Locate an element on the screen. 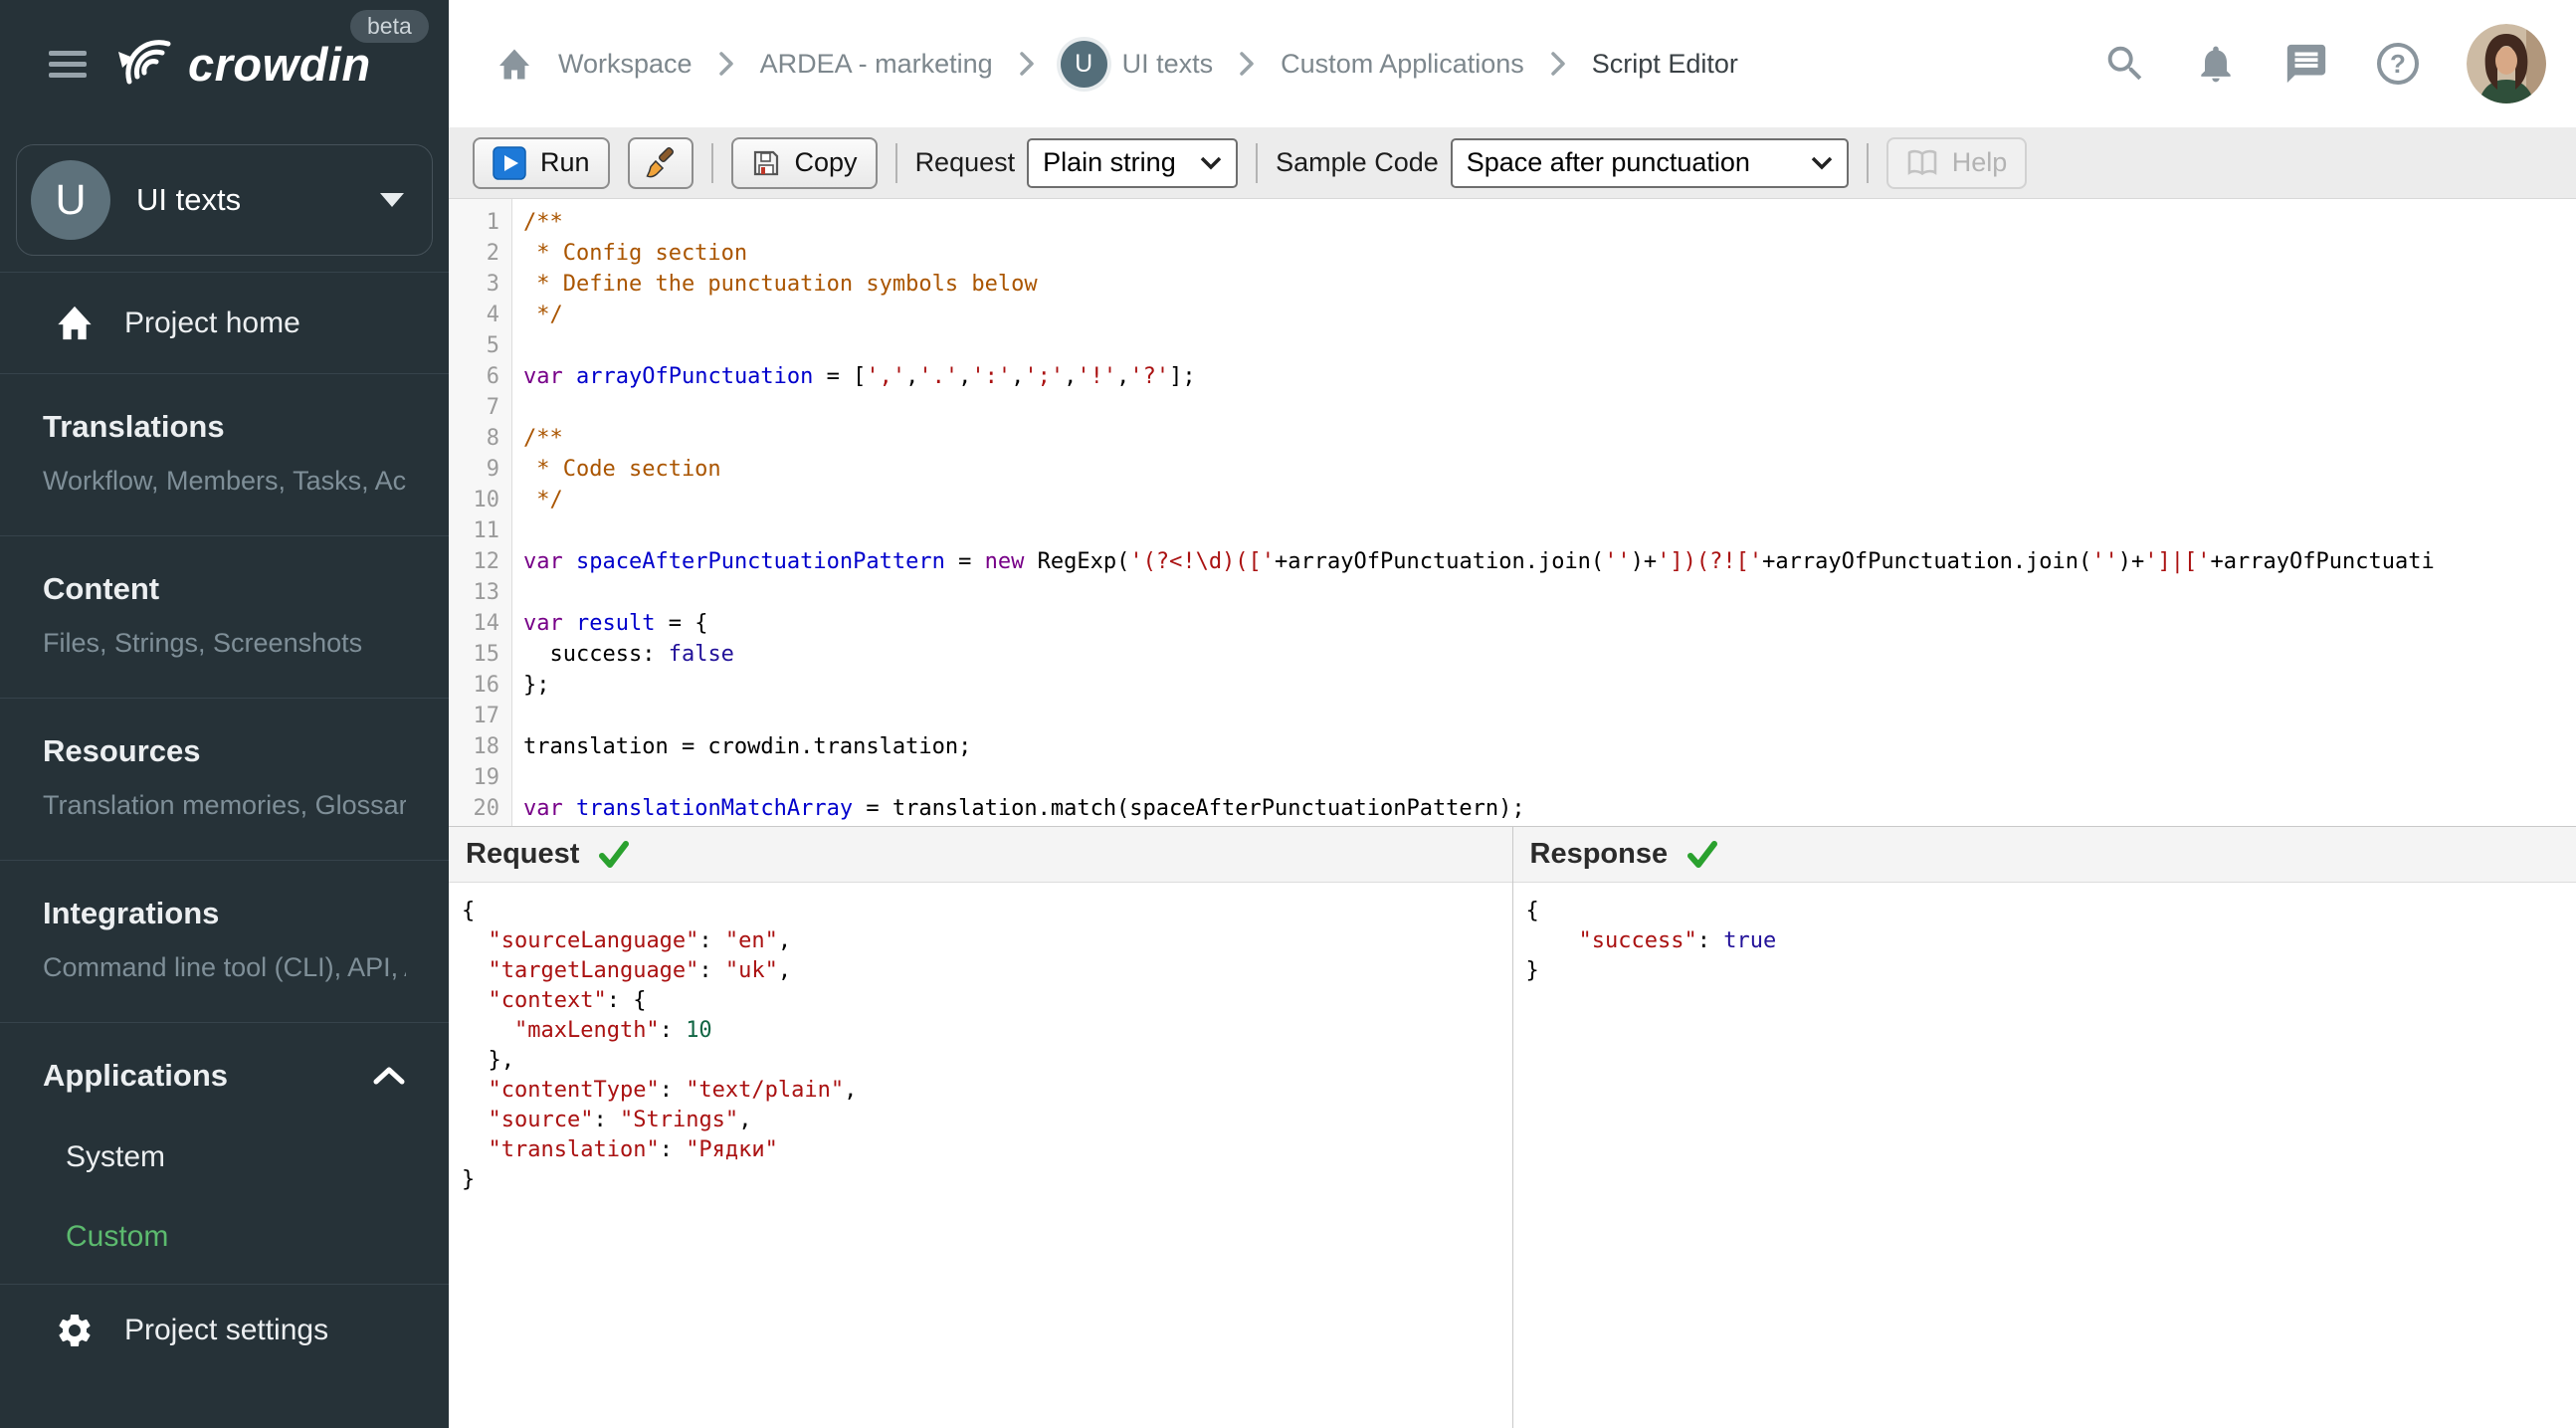 This screenshot has width=2576, height=1428. line-number: 6 is located at coordinates (492, 376).